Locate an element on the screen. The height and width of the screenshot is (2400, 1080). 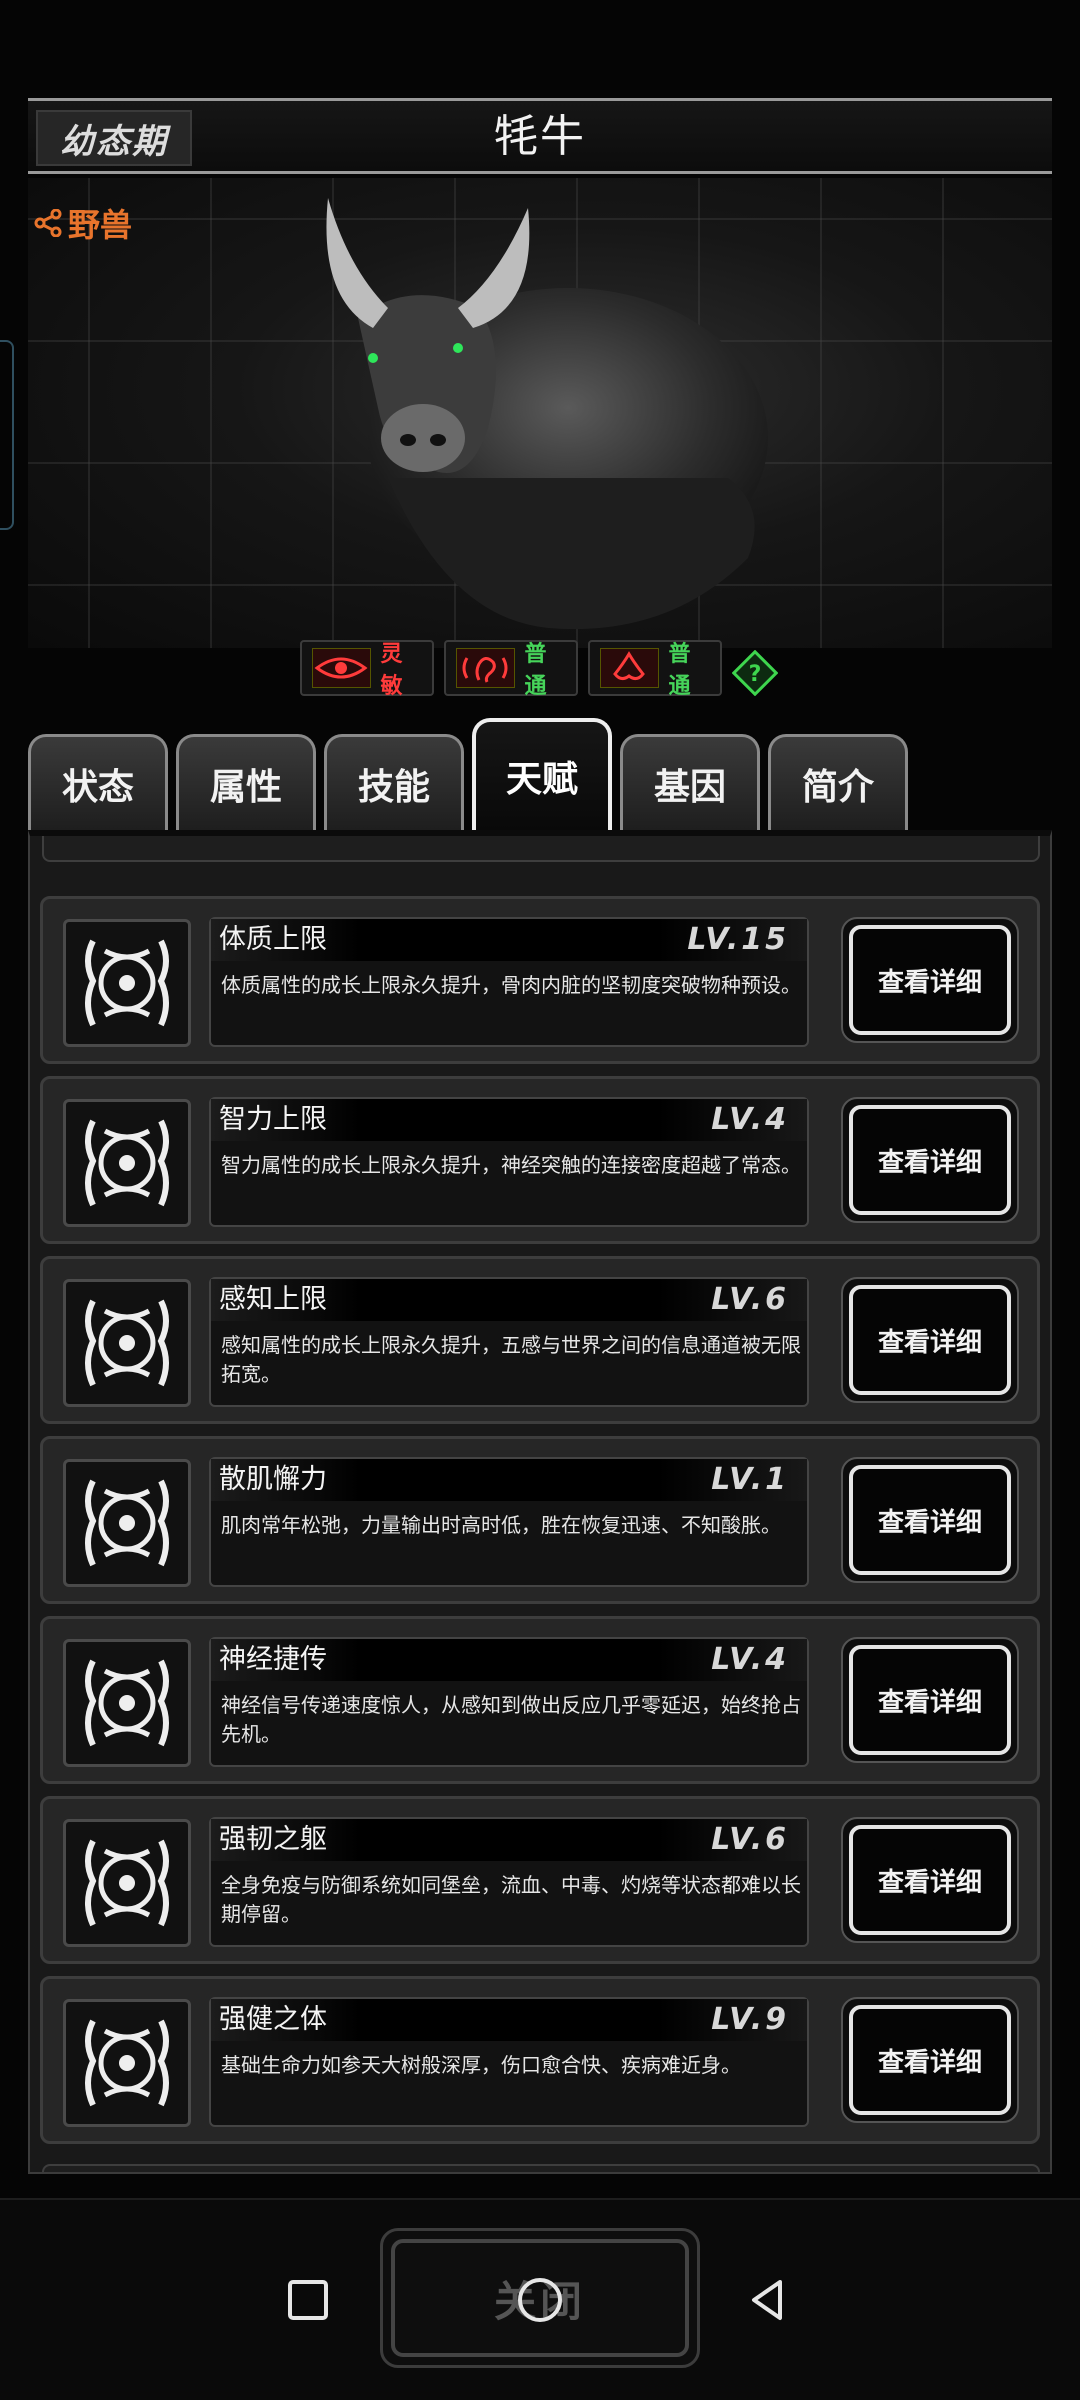
talent-description: 全身免疫与防御系统如同堡垒，流血、中毒、灼烧等状态都难以长期停留。 is located at coordinates (511, 1899).